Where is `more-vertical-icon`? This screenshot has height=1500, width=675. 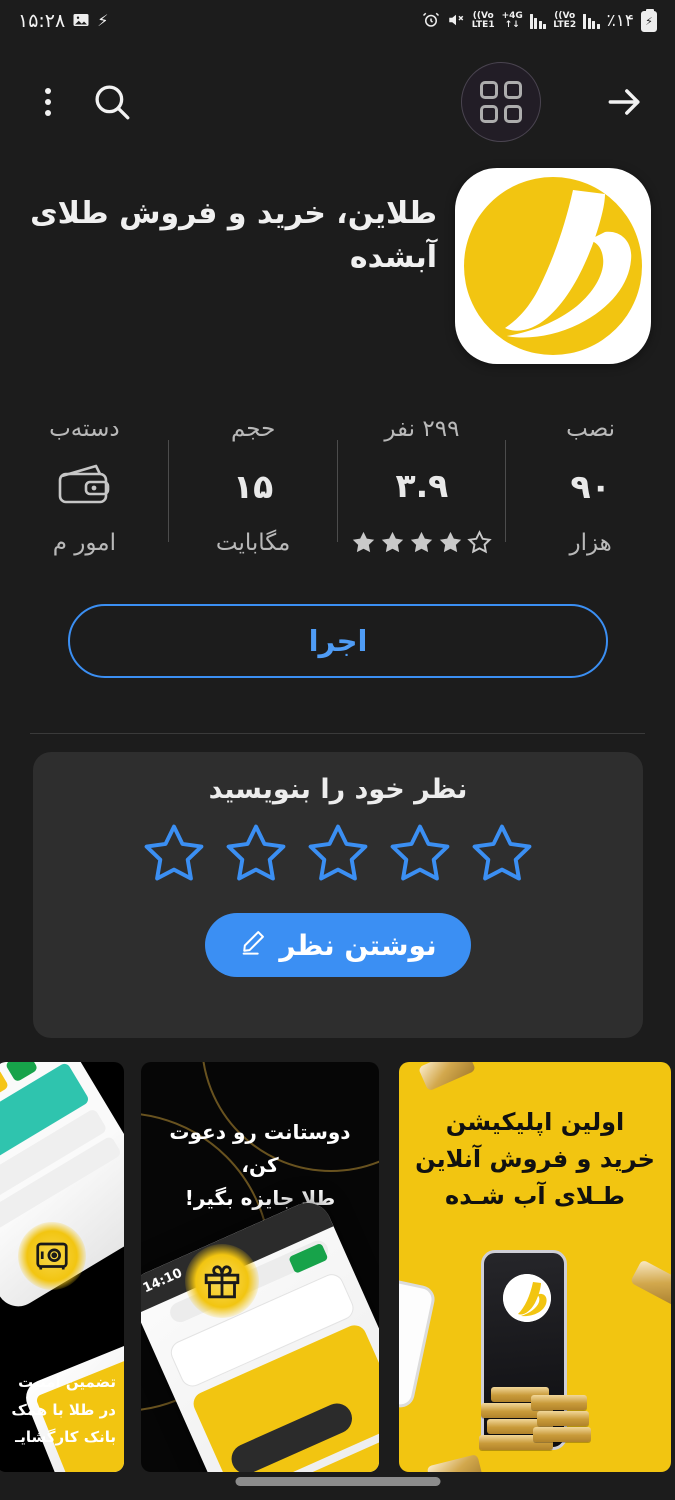 more-vertical-icon is located at coordinates (48, 102).